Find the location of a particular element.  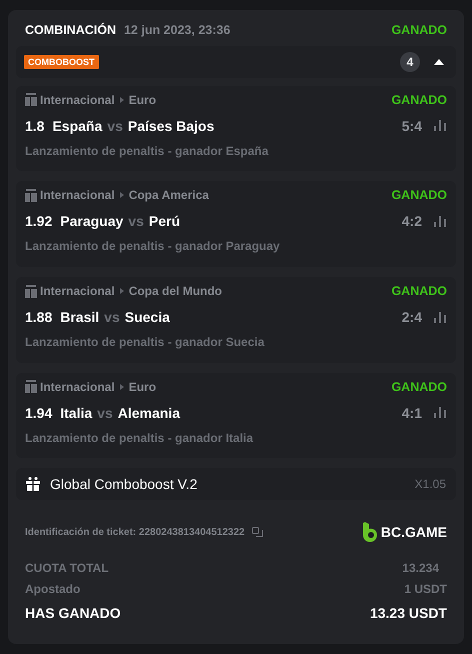

total-value: 1 USDT is located at coordinates (425, 589).